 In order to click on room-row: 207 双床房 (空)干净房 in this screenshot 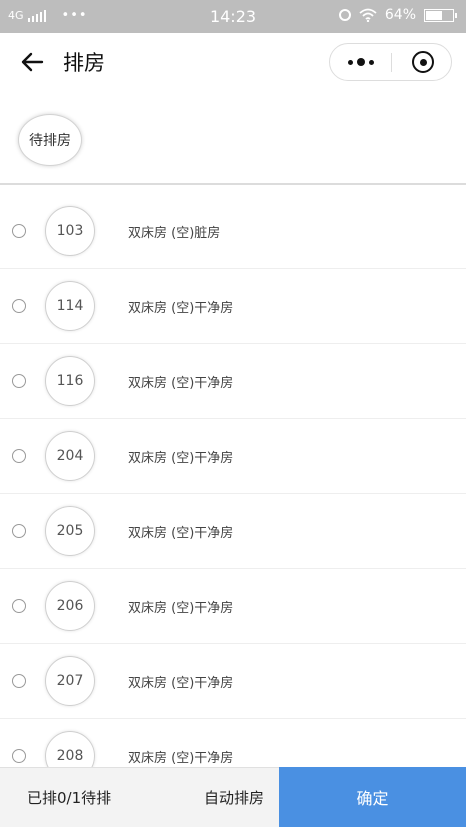, I will do `click(233, 681)`.